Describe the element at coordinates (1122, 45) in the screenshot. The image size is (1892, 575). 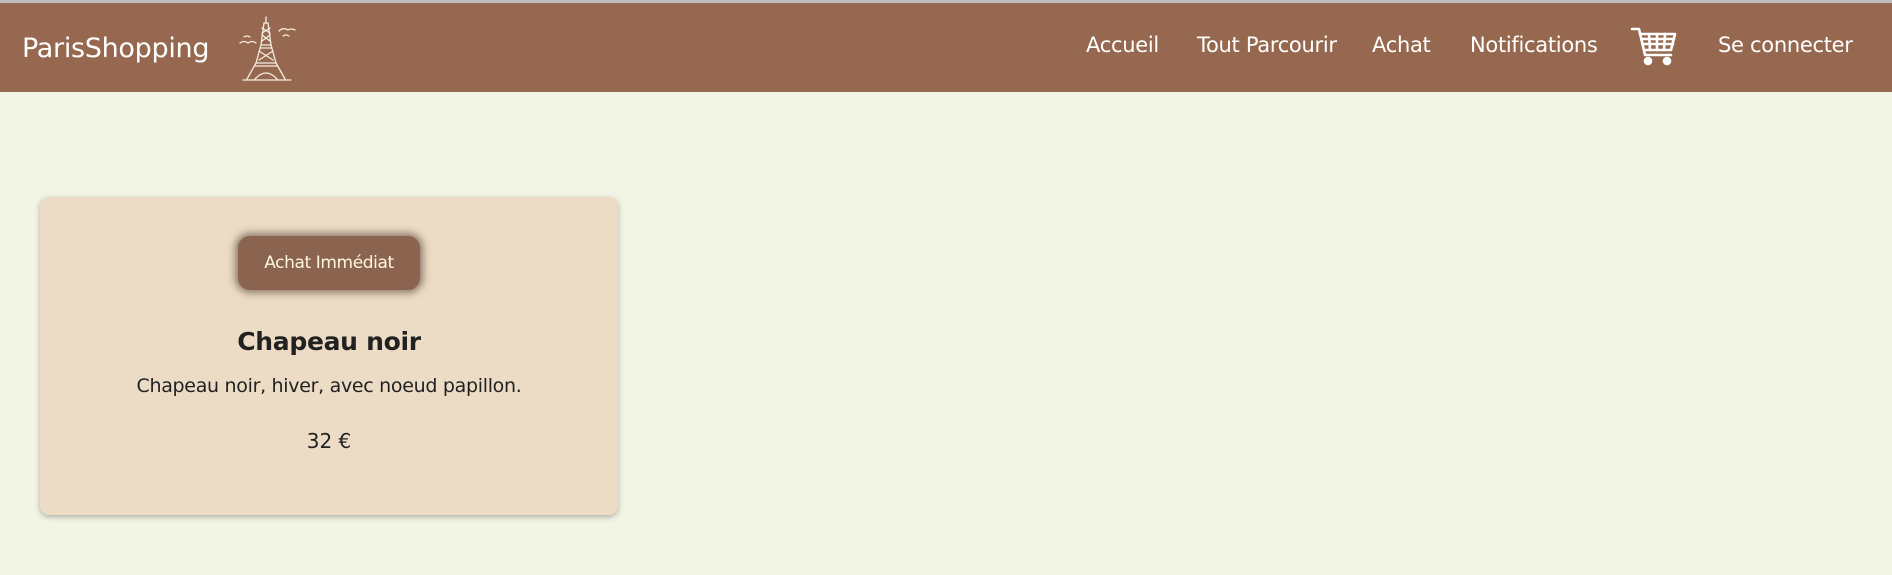
I see `nav-link-accueil: Accueil` at that location.